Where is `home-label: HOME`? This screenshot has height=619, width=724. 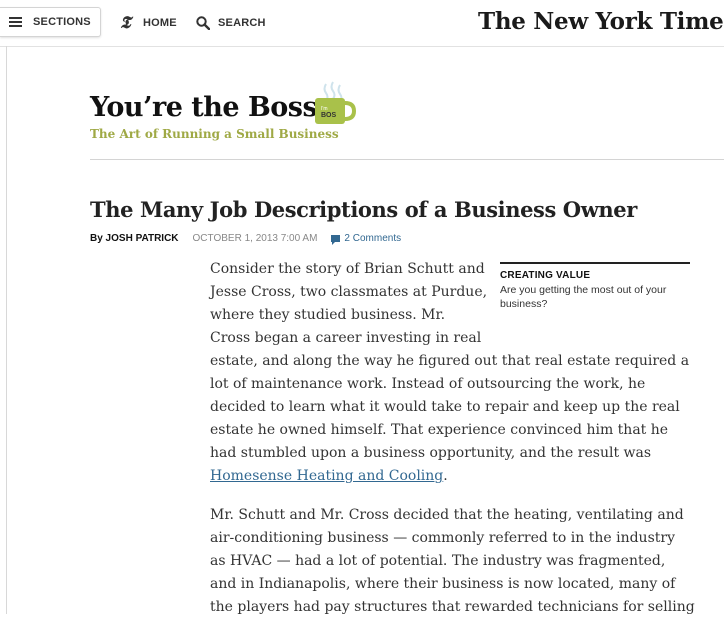
home-label: HOME is located at coordinates (160, 23).